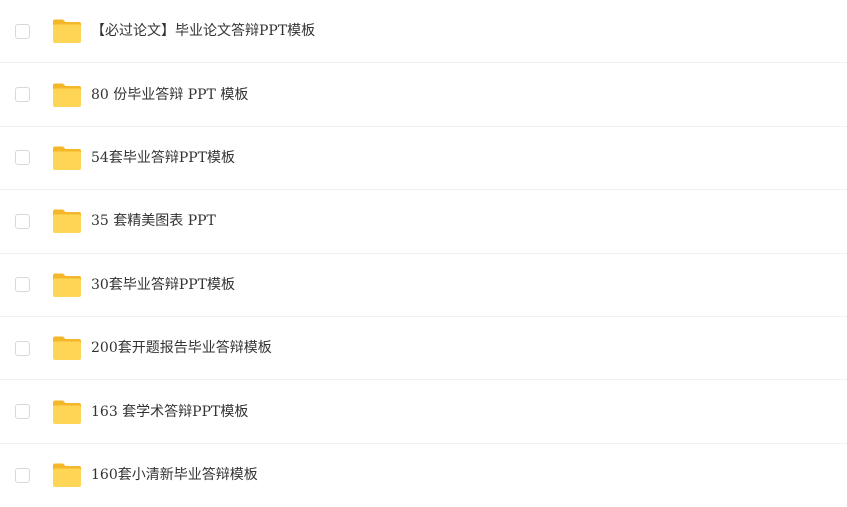 The image size is (847, 507). What do you see at coordinates (169, 412) in the screenshot?
I see `file-name: 163 套学术答辩PPT模板` at bounding box center [169, 412].